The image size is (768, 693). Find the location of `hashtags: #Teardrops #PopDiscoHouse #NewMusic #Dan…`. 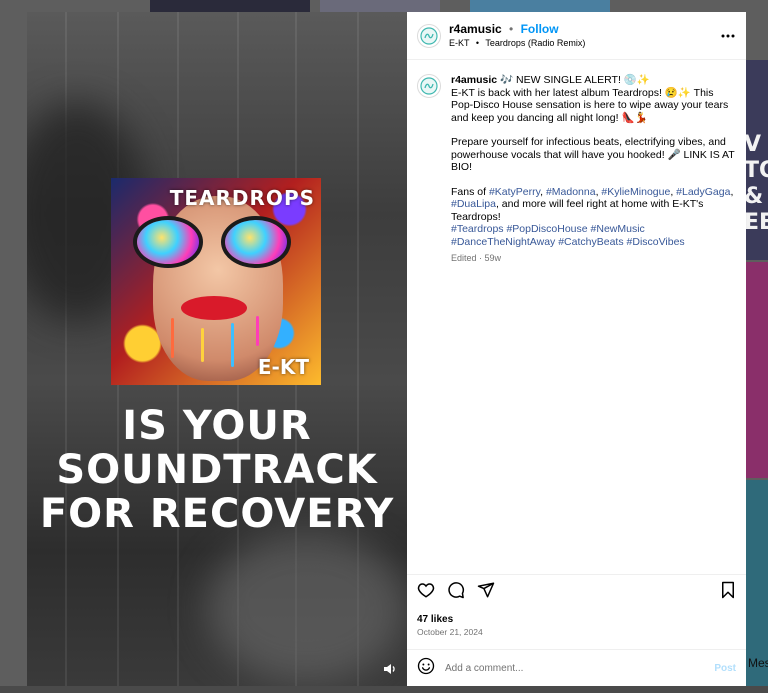

hashtags: #Teardrops #PopDiscoHouse #NewMusic #Dan… is located at coordinates (593, 235).